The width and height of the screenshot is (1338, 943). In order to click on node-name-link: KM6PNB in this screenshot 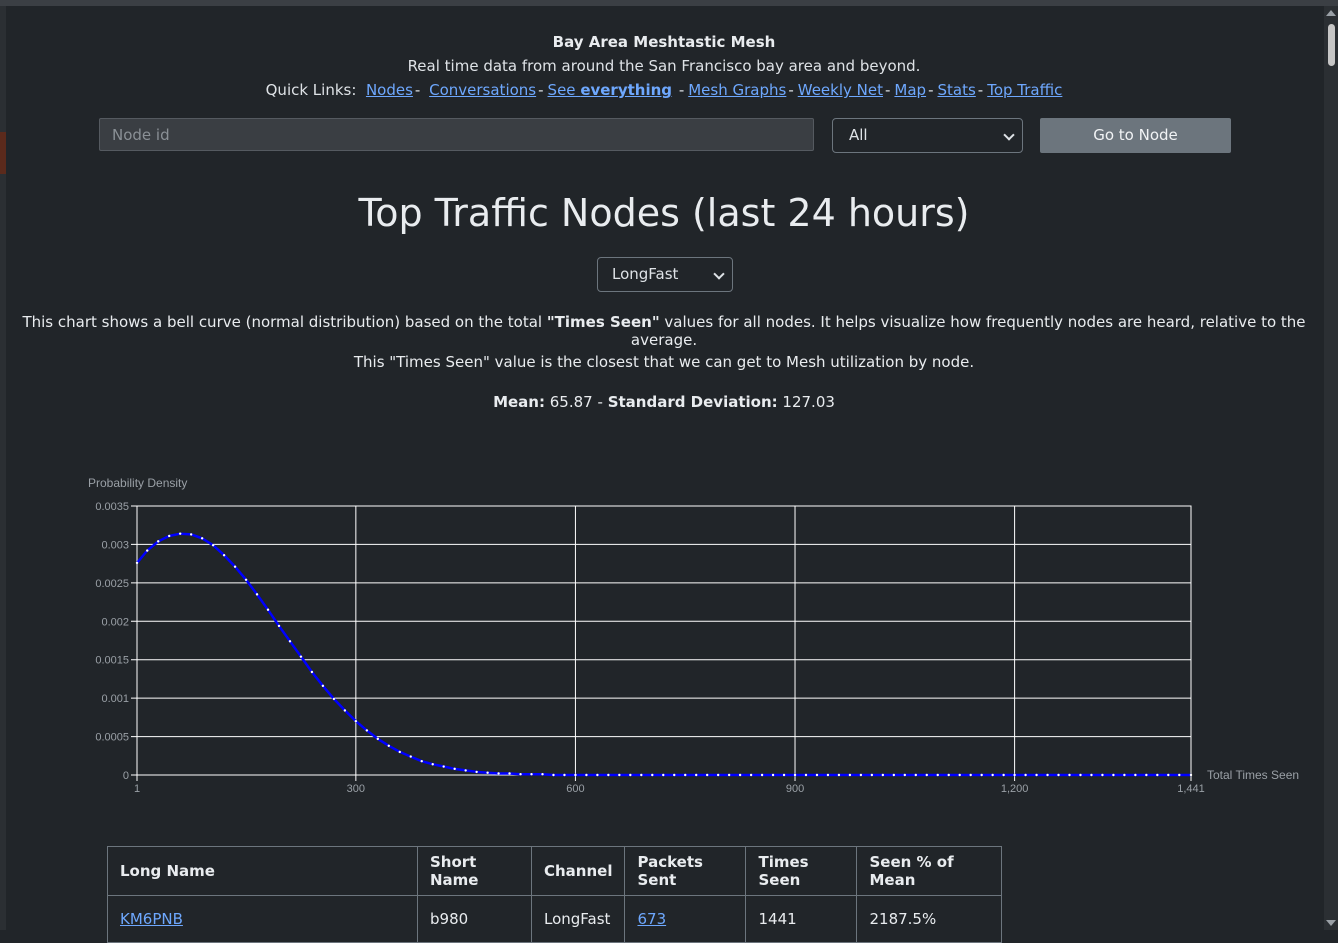, I will do `click(151, 919)`.